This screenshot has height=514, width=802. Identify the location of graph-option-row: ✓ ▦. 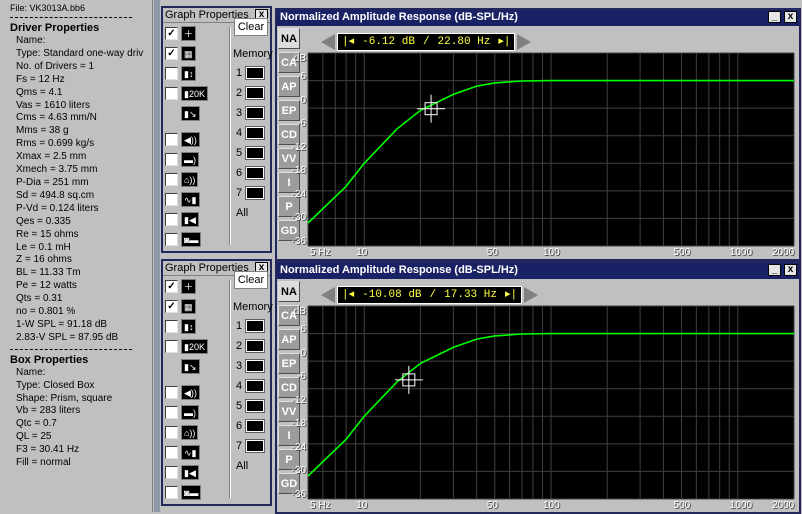
(180, 53).